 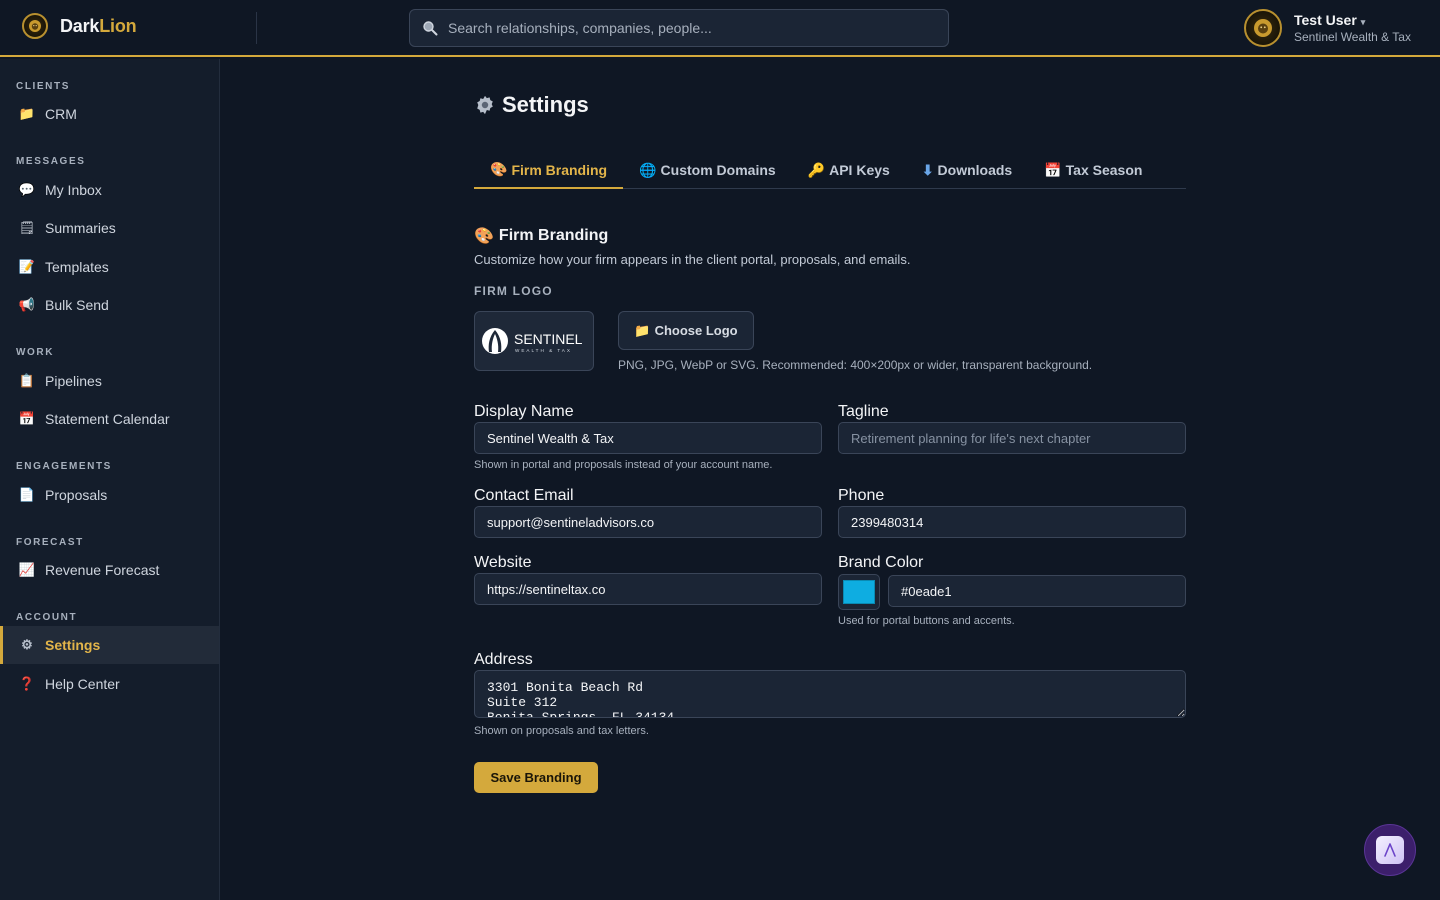 I want to click on sidebar-item-templates: 📝 Templates, so click(x=109, y=267).